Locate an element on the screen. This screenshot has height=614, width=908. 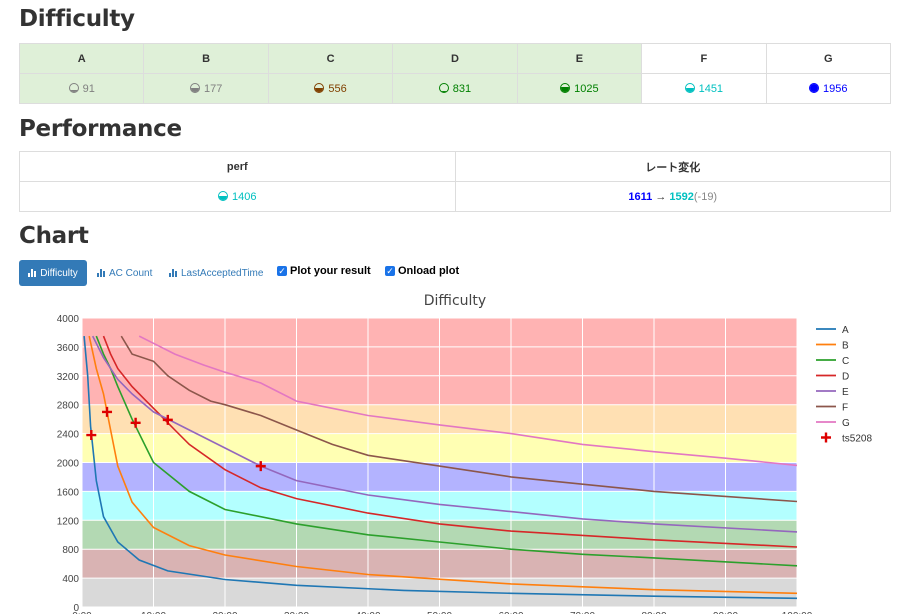
difficulty-value: 1451 is located at coordinates (711, 88).